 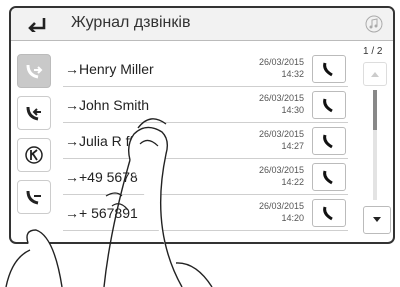 I want to click on scroll-up-button, so click(x=375, y=74).